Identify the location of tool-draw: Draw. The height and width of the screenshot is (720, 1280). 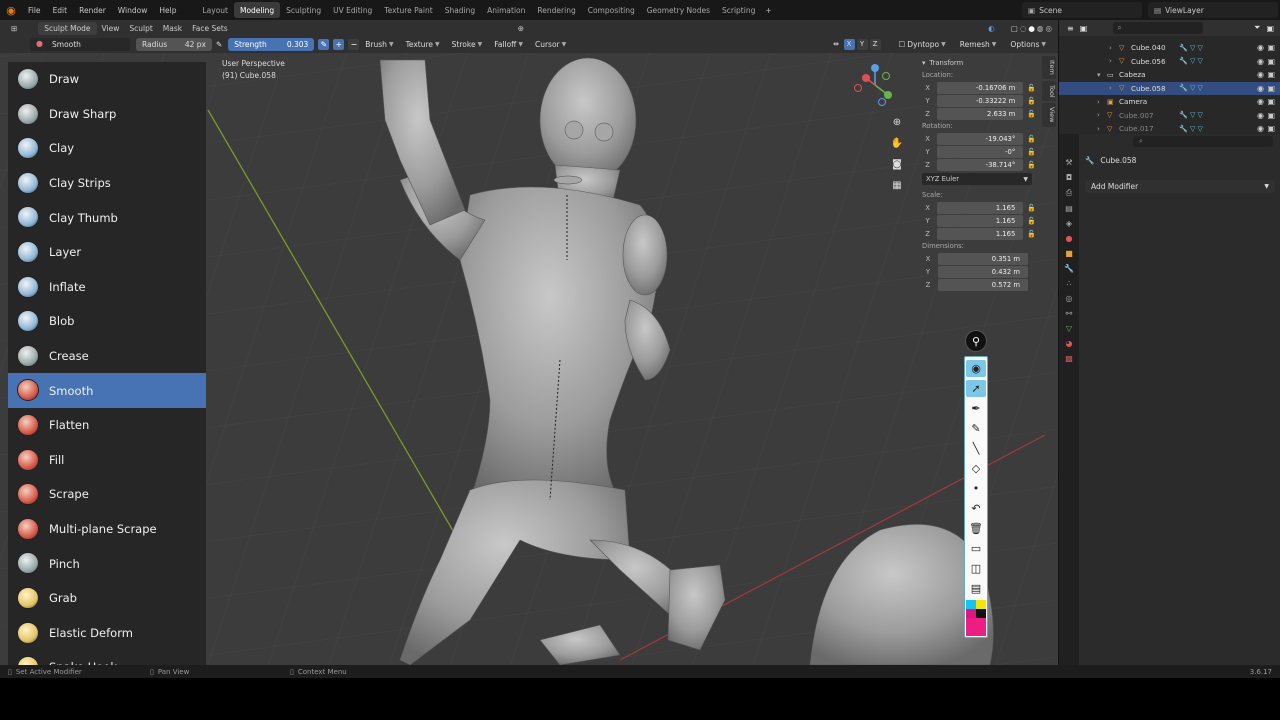
(107, 79).